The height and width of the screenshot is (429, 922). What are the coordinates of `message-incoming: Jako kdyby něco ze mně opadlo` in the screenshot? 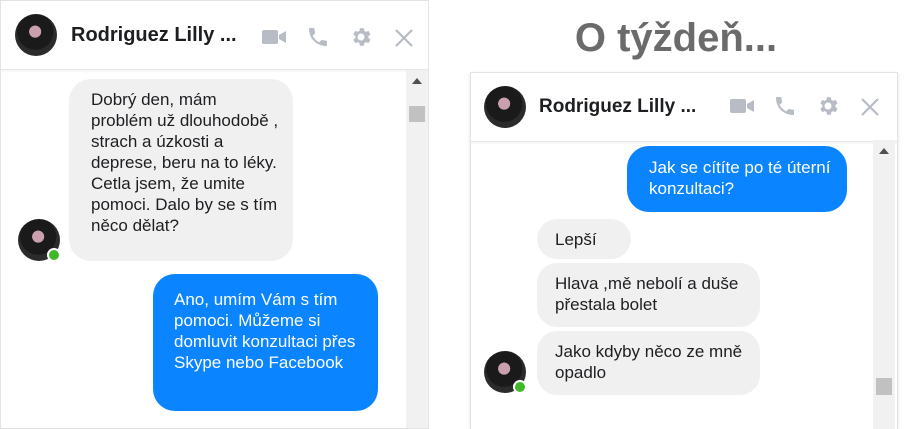 It's located at (648, 363).